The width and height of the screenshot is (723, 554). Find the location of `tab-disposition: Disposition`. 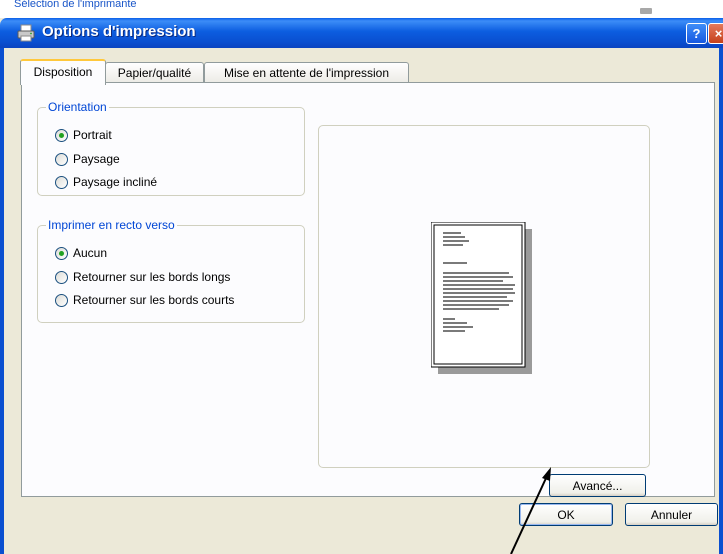

tab-disposition: Disposition is located at coordinates (63, 72).